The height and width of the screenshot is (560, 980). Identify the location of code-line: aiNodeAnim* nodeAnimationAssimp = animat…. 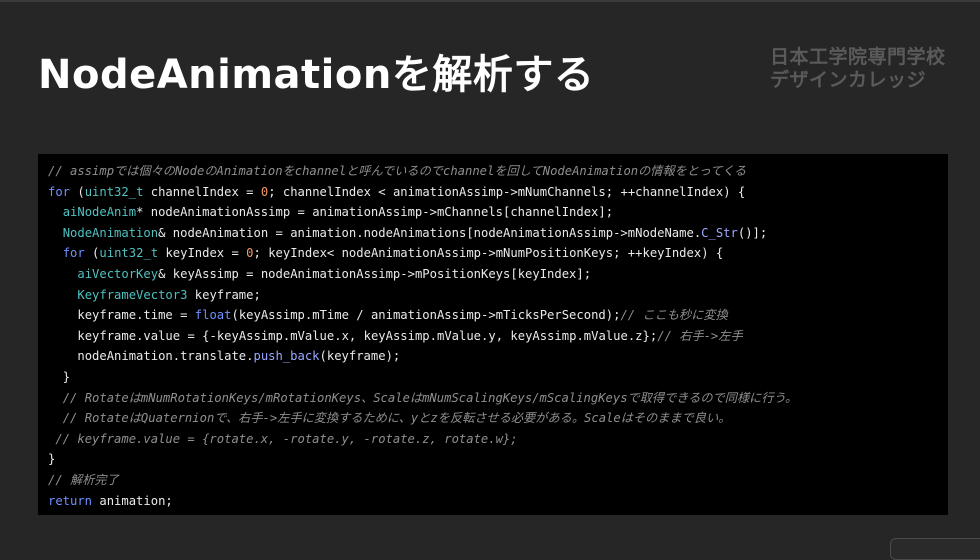
(338, 212).